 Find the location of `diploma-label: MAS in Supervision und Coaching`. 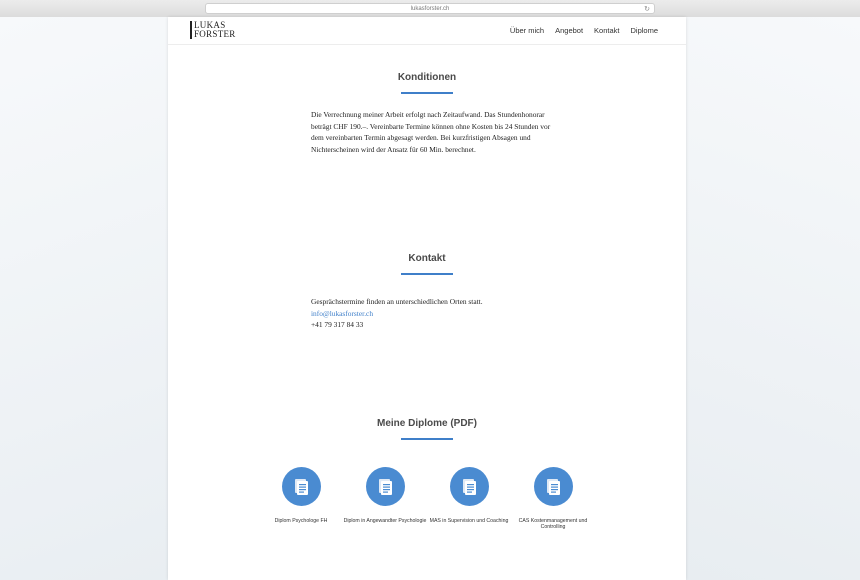

diploma-label: MAS in Supervision und Coaching is located at coordinates (469, 521).